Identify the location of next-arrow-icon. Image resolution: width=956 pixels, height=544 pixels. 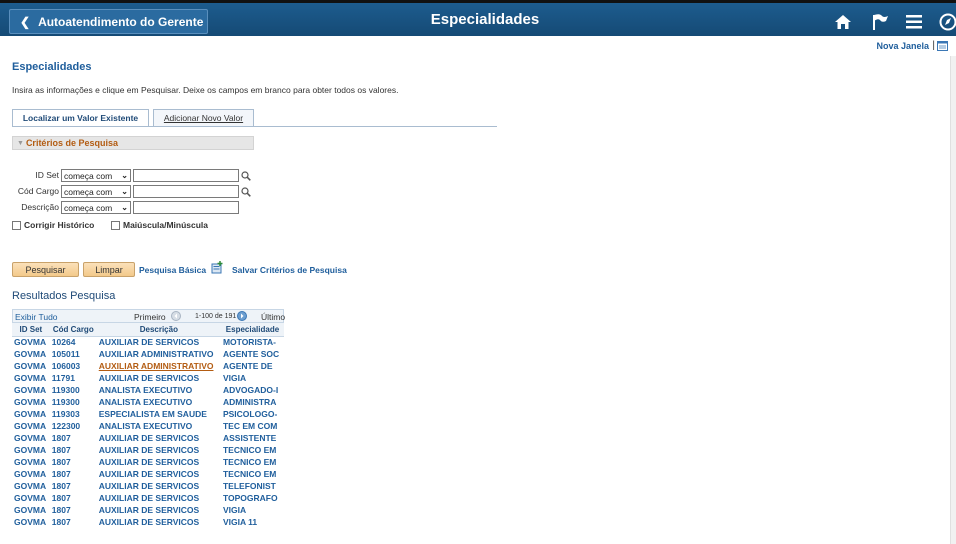
(242, 316).